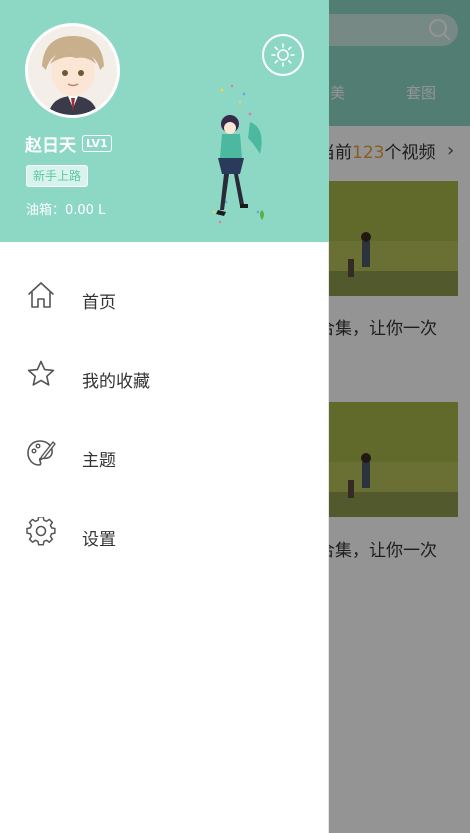 The height and width of the screenshot is (833, 470). What do you see at coordinates (57, 176) in the screenshot?
I see `status-badge: 新手上路` at bounding box center [57, 176].